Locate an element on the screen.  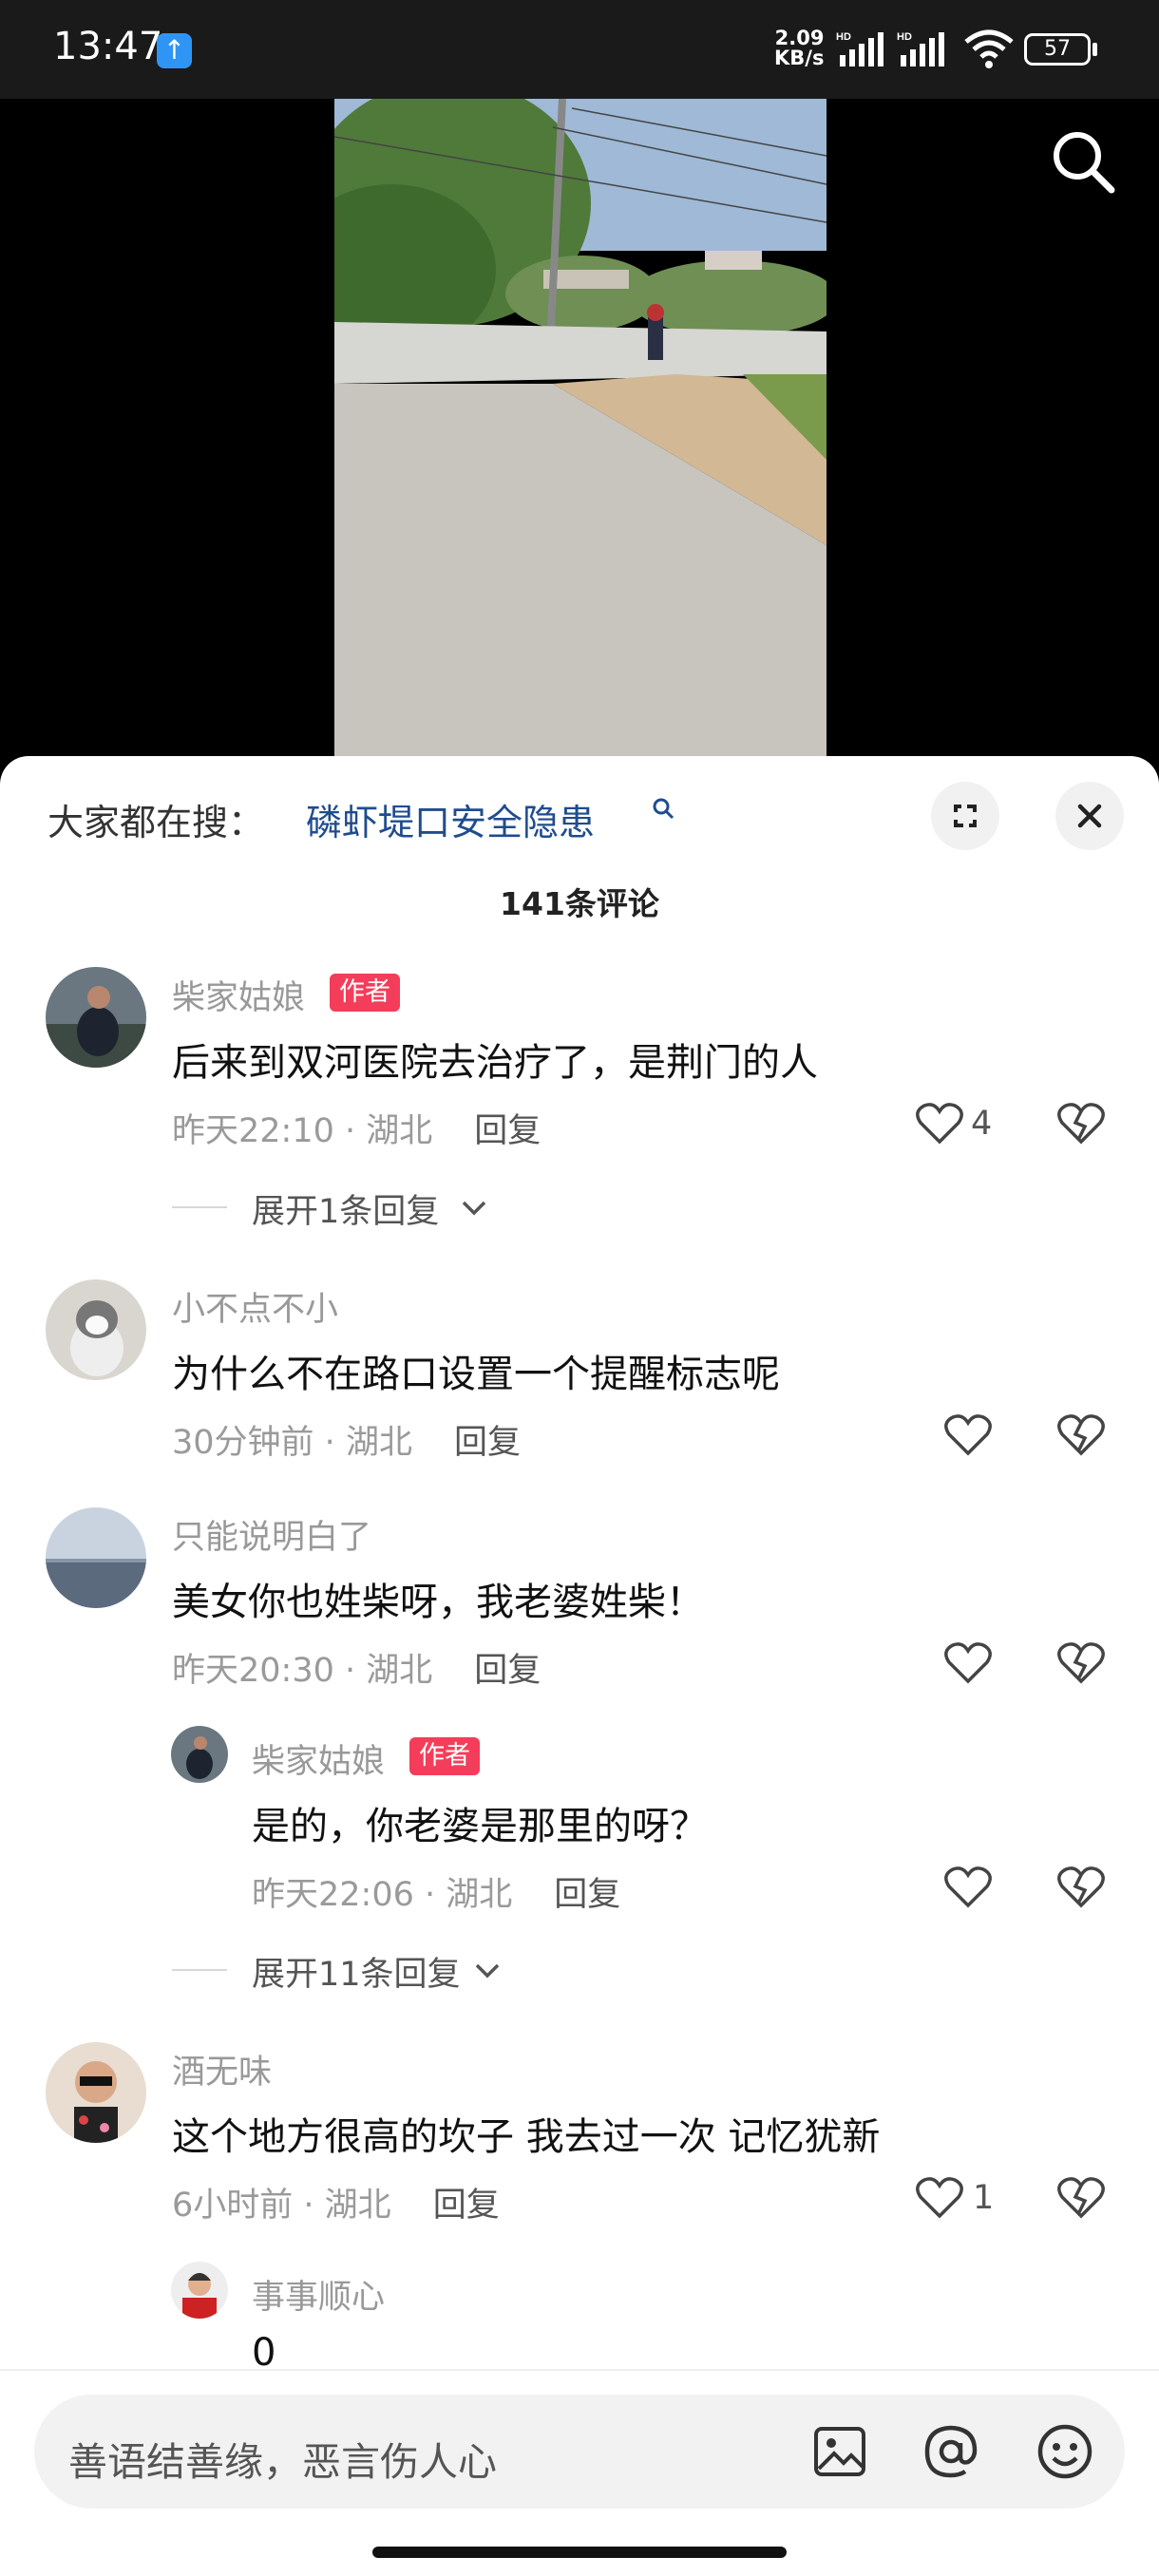
reply-meta: 昨天22:06 · 湖北 回复 is located at coordinates (436, 1895).